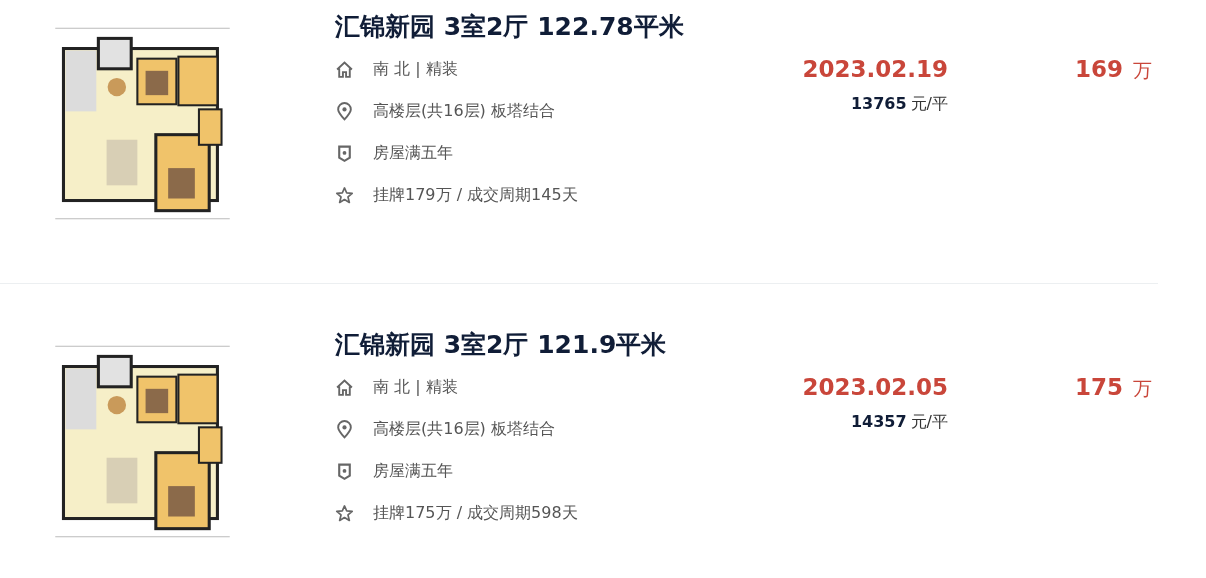 The width and height of the screenshot is (1206, 578). Describe the element at coordinates (1099, 69) in the screenshot. I see `total-price: 169` at that location.